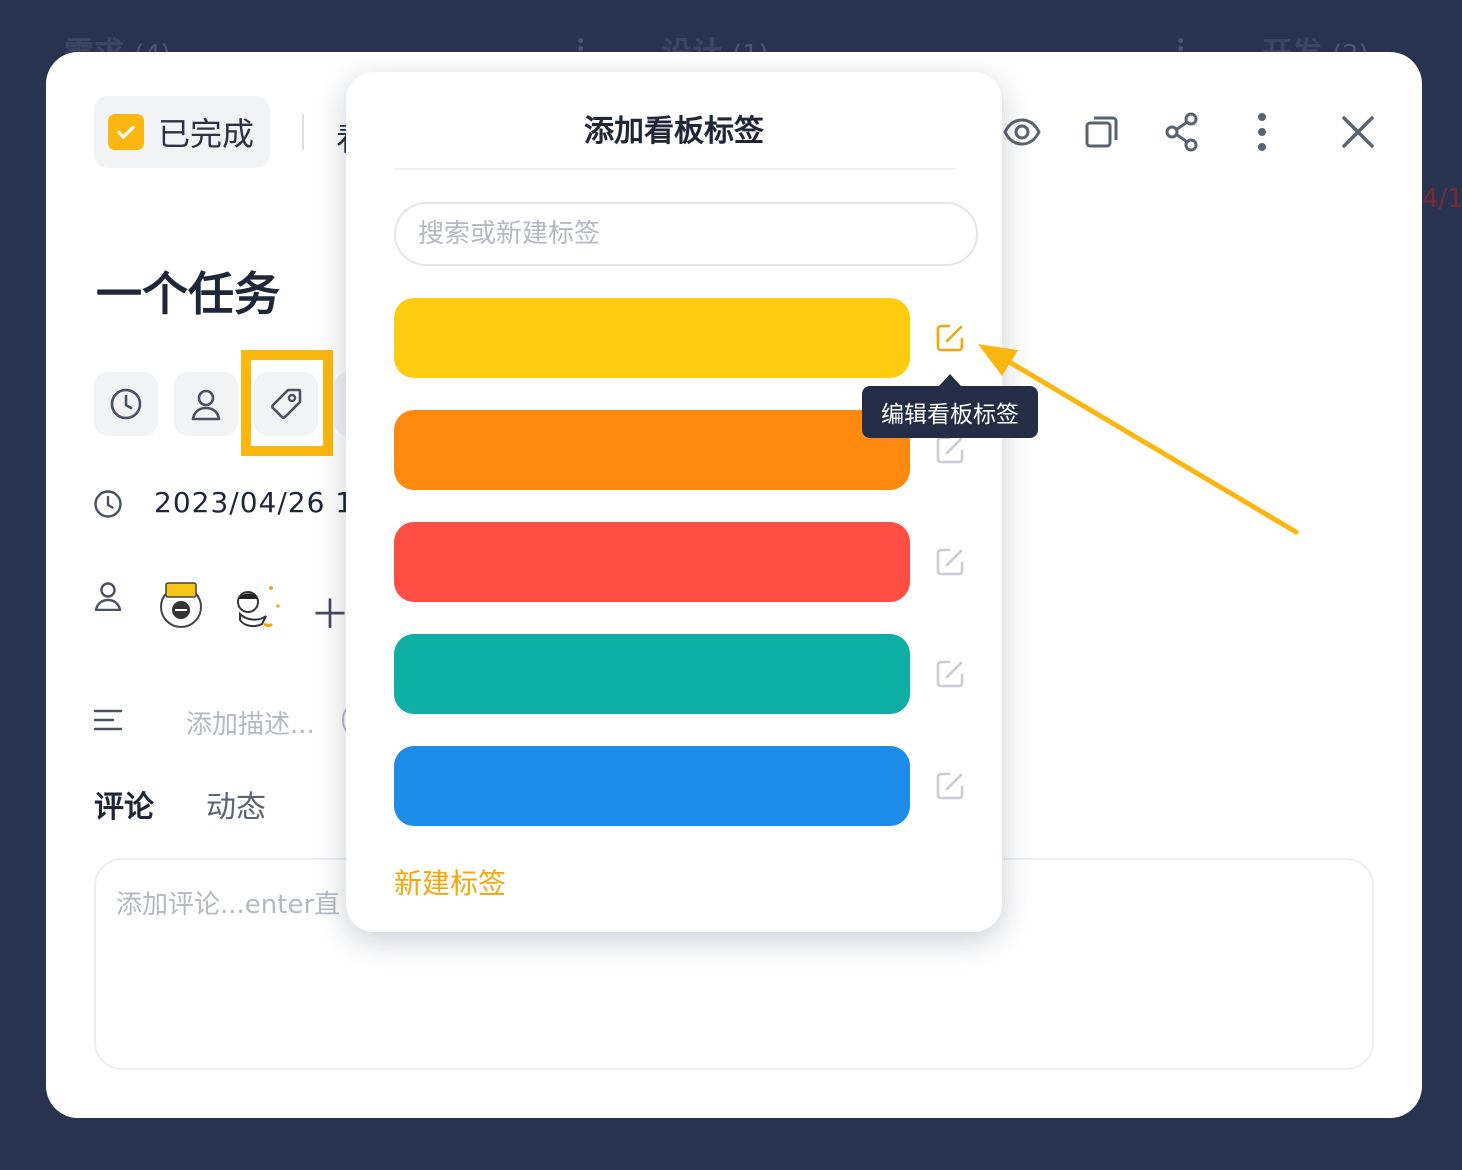 This screenshot has height=1170, width=1462. Describe the element at coordinates (450, 882) in the screenshot. I see `new-label-link: 新建标签` at that location.